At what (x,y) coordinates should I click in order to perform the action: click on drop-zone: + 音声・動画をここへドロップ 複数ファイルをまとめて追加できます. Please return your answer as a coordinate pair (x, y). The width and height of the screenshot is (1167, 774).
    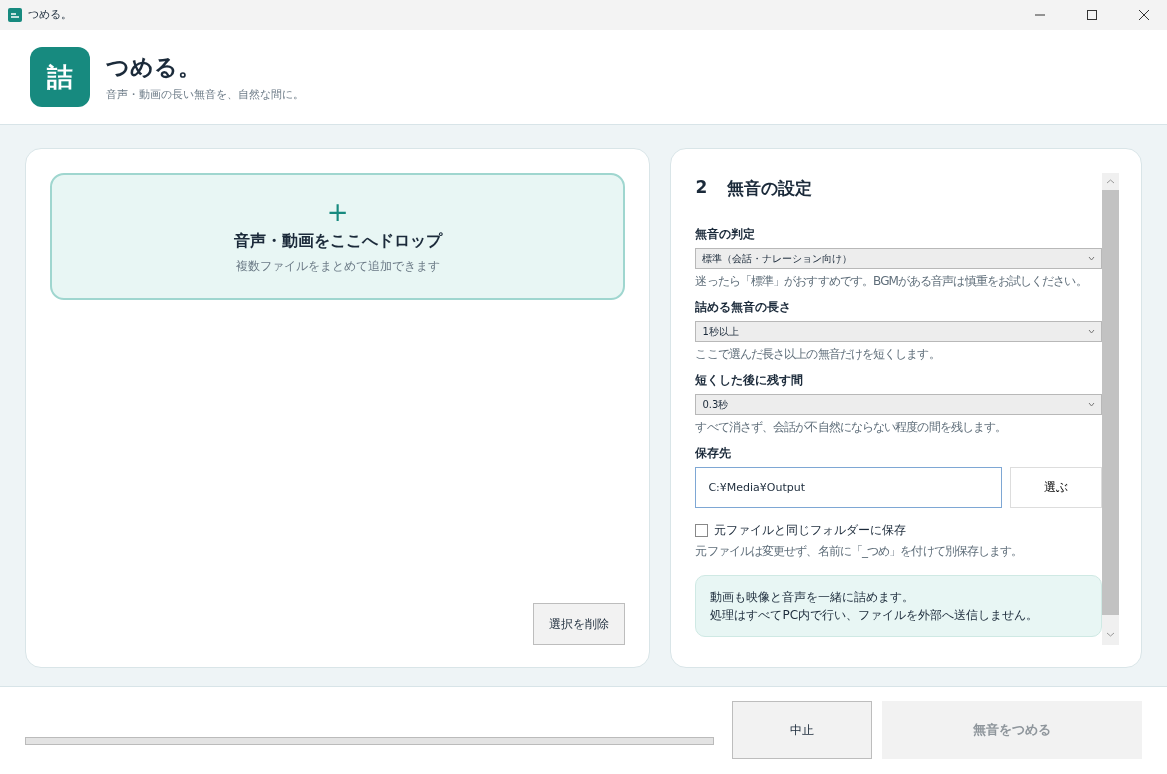
    Looking at the image, I should click on (338, 237).